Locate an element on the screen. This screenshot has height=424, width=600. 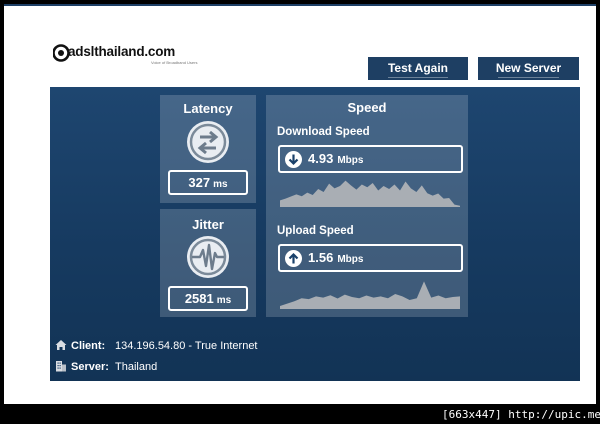
upload-value: 1.56 is located at coordinates (321, 257).